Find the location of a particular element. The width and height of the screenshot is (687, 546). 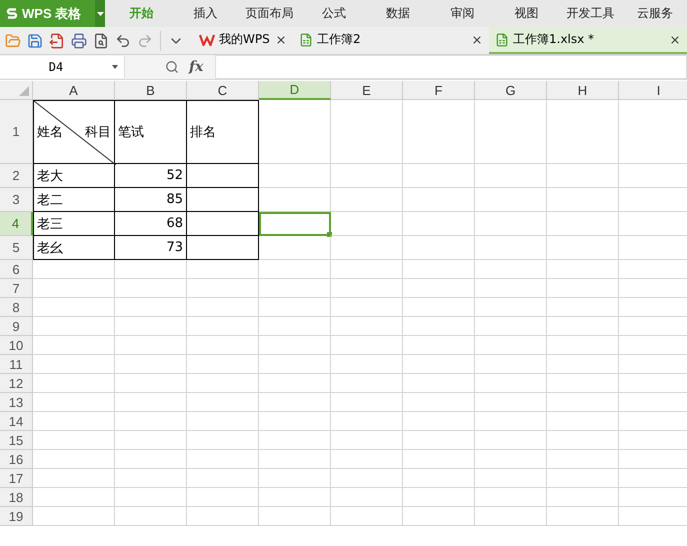

menu-tab: 公式 is located at coordinates (334, 13).